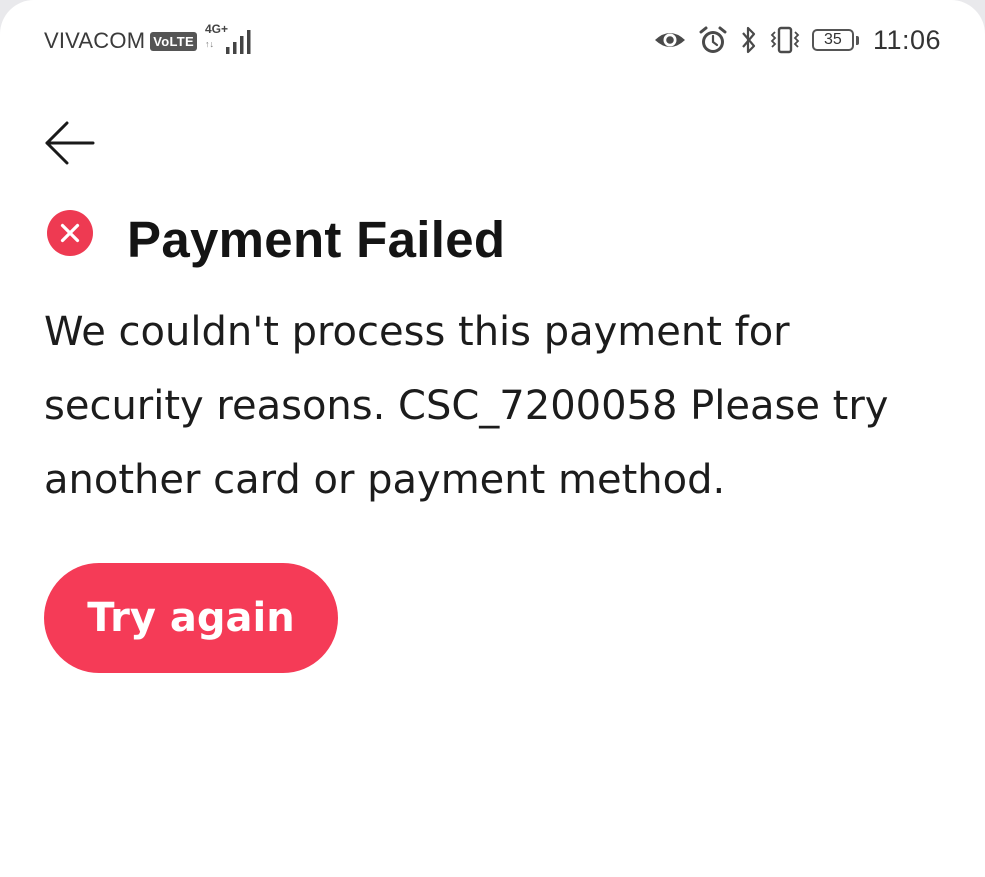 The width and height of the screenshot is (985, 877). I want to click on signal-icon, so click(238, 42).